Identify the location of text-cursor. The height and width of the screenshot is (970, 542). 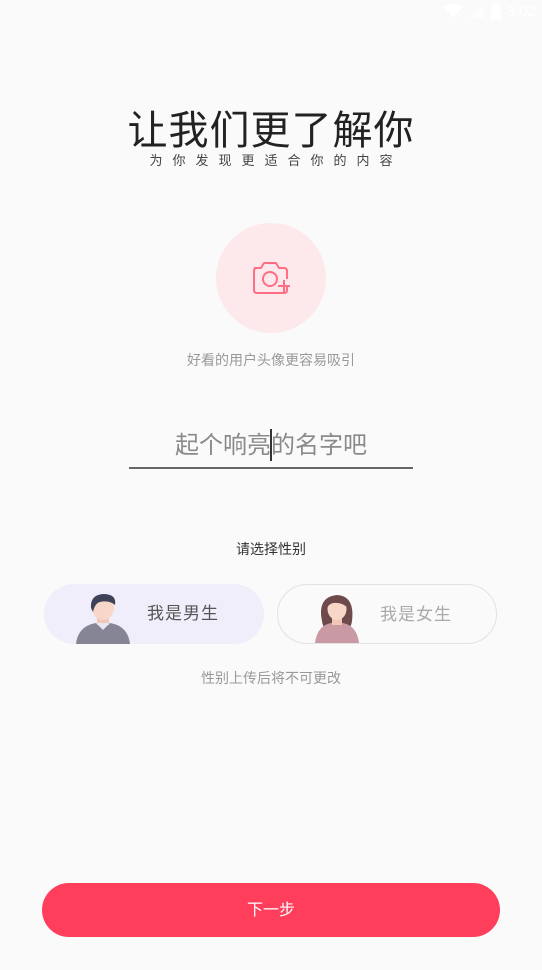
(271, 445).